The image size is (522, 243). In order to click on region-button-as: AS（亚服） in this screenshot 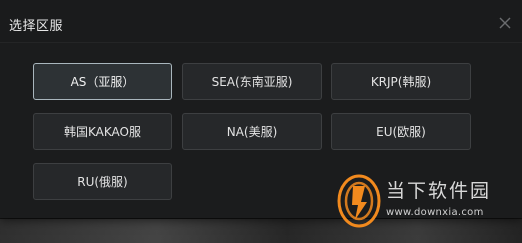, I will do `click(102, 81)`.